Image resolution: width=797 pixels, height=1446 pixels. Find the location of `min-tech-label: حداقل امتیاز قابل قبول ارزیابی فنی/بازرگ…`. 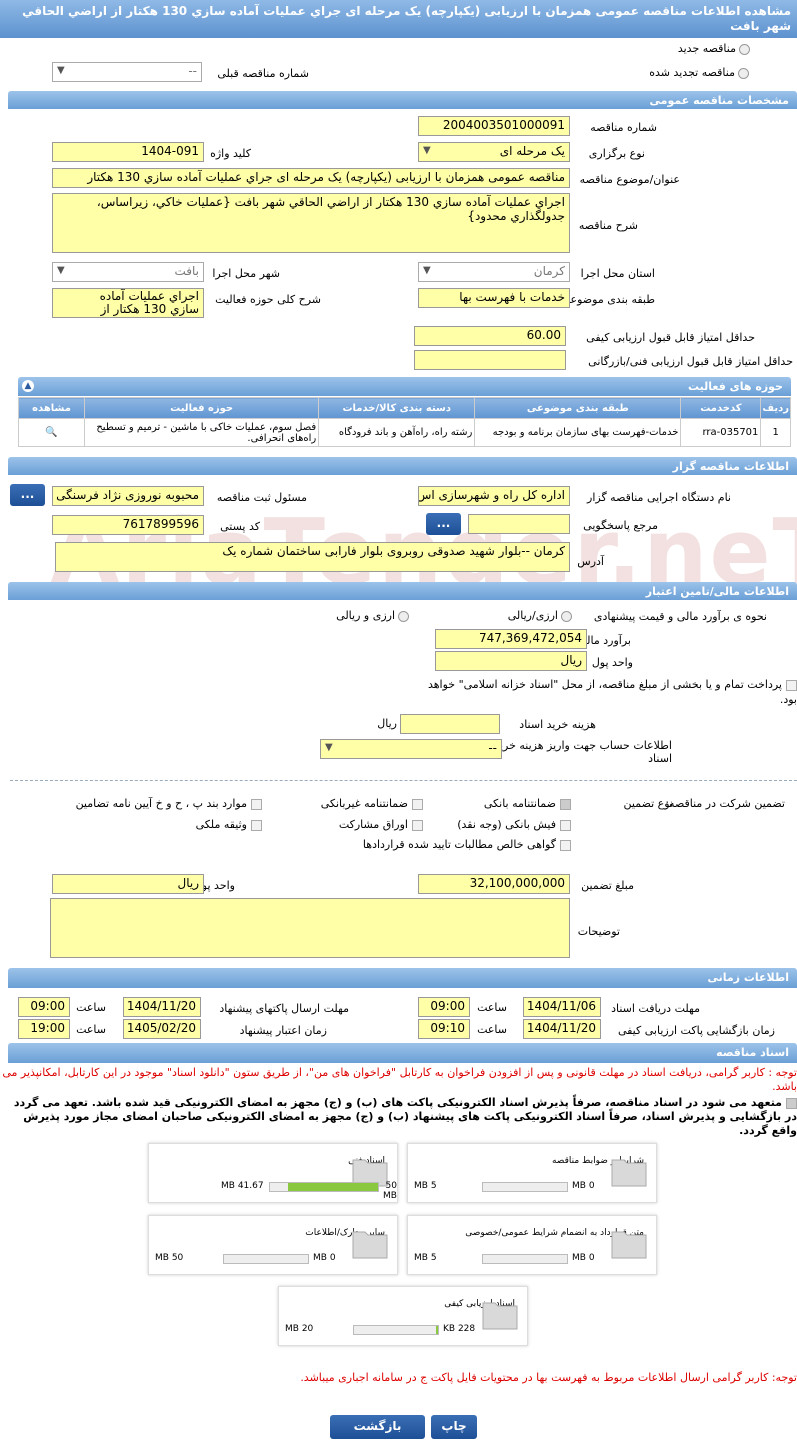

min-tech-label: حداقل امتیاز قابل قبول ارزیابی فنی/بازرگ… is located at coordinates (690, 361).